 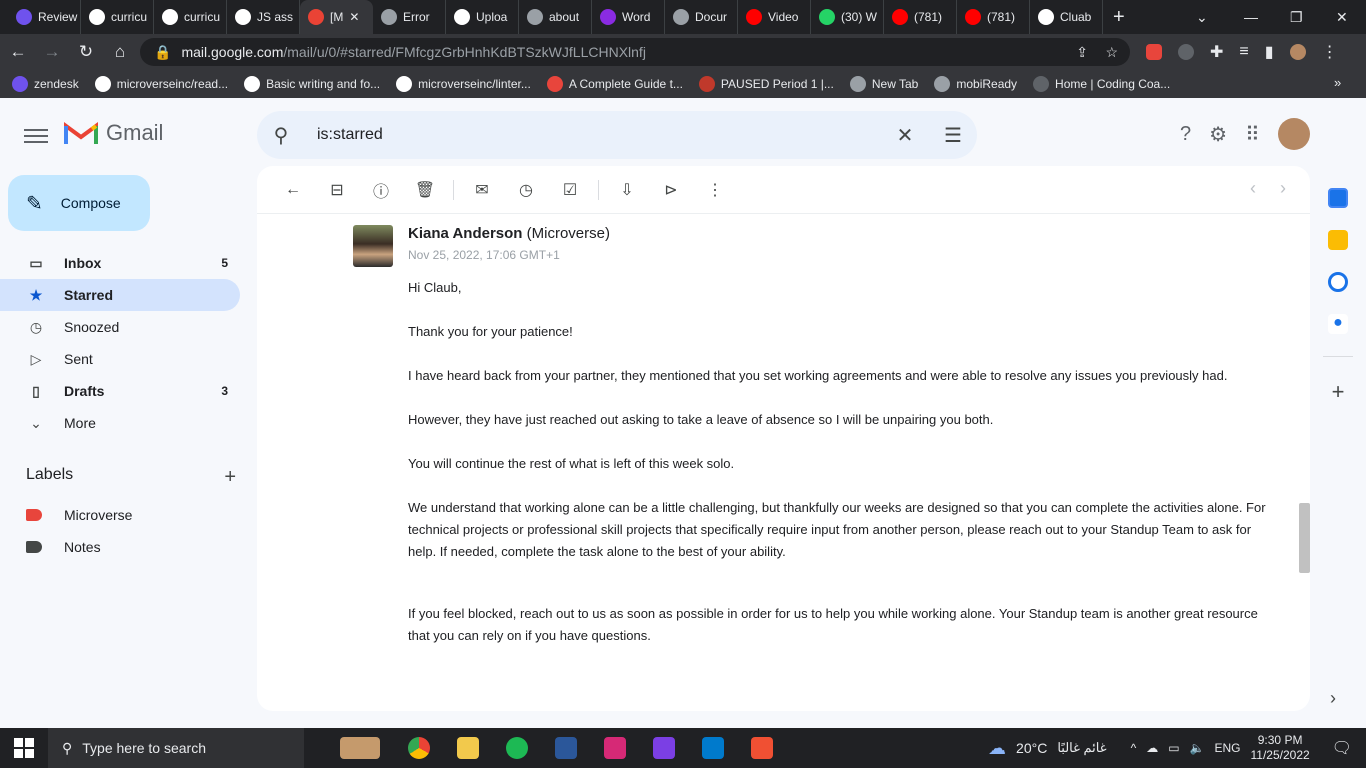 What do you see at coordinates (628, 17) in the screenshot?
I see `browser-tab: Word` at bounding box center [628, 17].